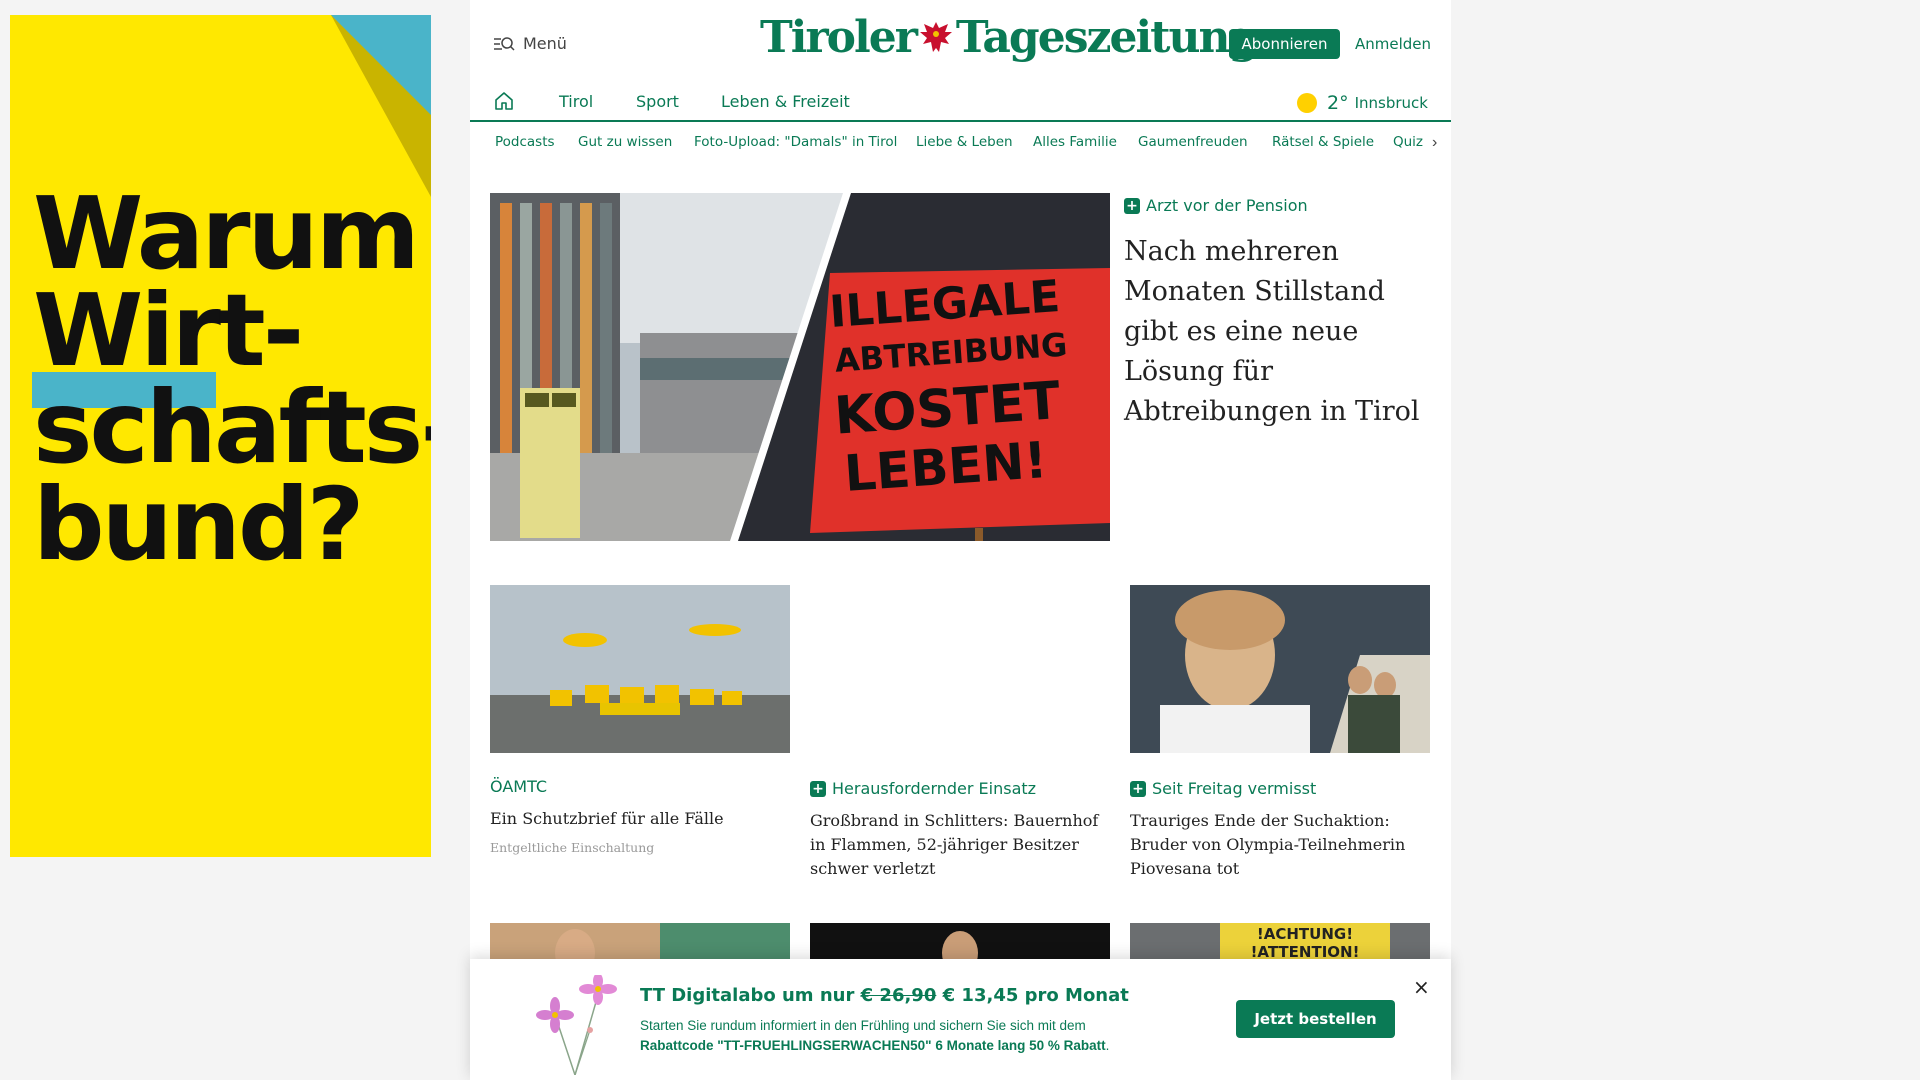 The height and width of the screenshot is (1080, 1920). Describe the element at coordinates (1035, 995) in the screenshot. I see `promo-new-price: € 13,45 pro Monat` at that location.